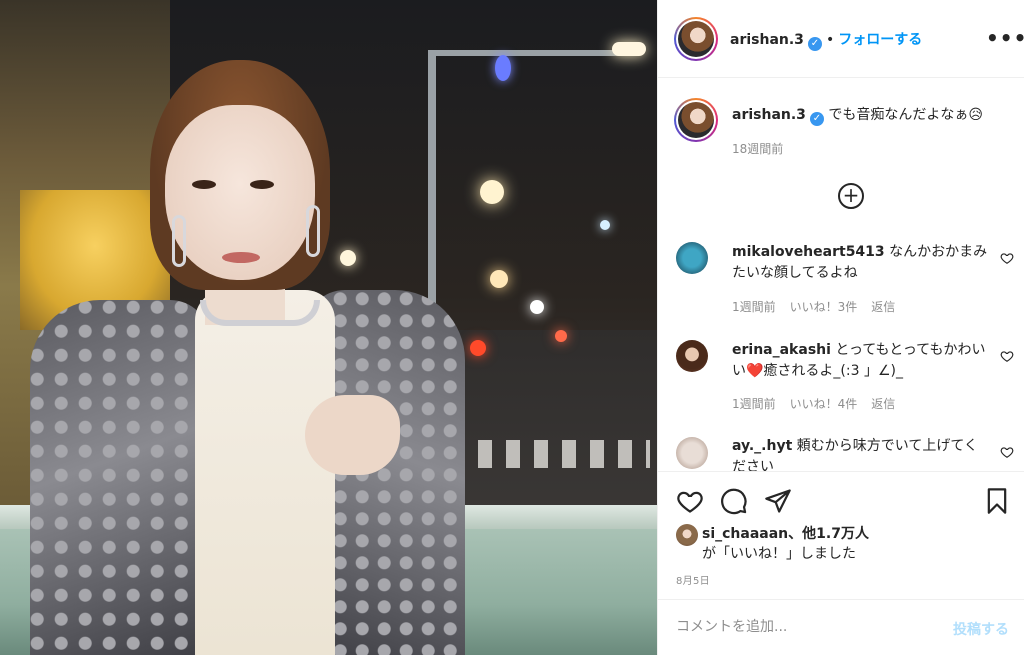  What do you see at coordinates (880, 40) in the screenshot?
I see `follow-button: フォローする` at bounding box center [880, 40].